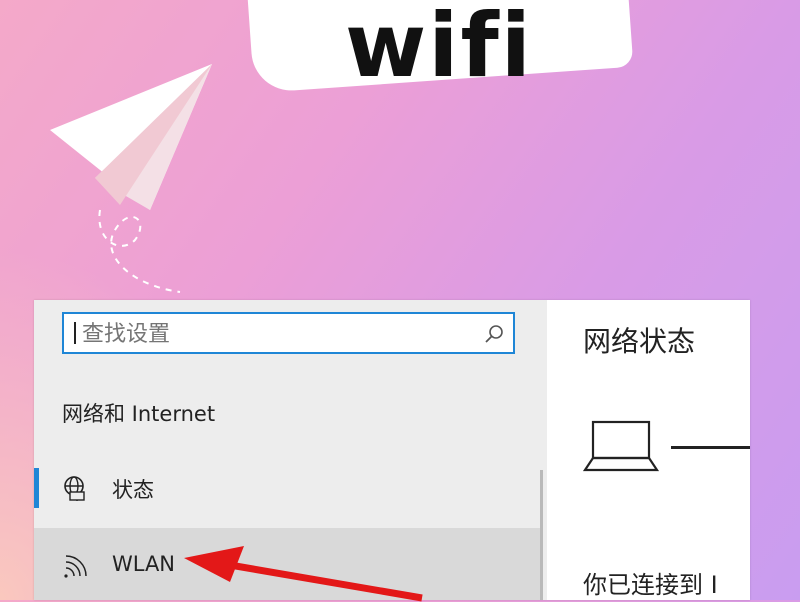 The image size is (800, 602). I want to click on paper-plane-icon, so click(131, 178).